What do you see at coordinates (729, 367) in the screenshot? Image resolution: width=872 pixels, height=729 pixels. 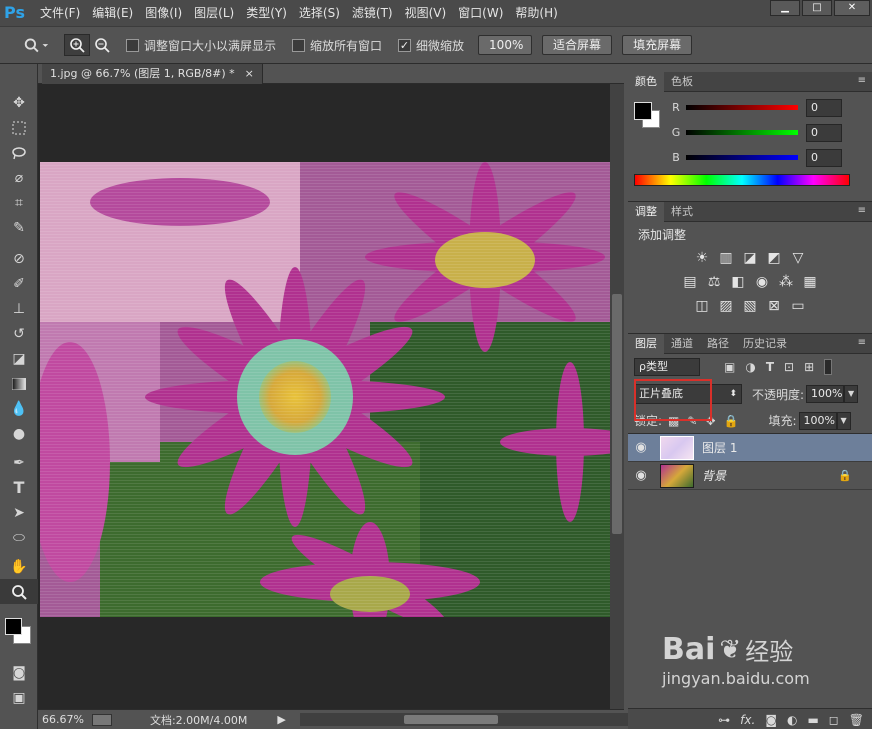 I see `filter-pixel-icon: ▣` at bounding box center [729, 367].